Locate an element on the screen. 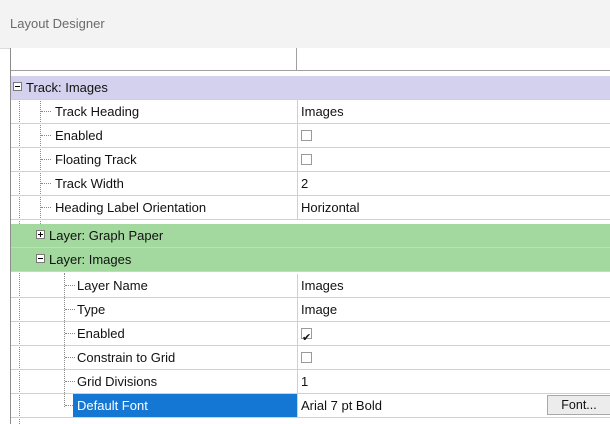 This screenshot has width=610, height=424. layer-graph-paper: Layer: Graph Paper is located at coordinates (310, 236).